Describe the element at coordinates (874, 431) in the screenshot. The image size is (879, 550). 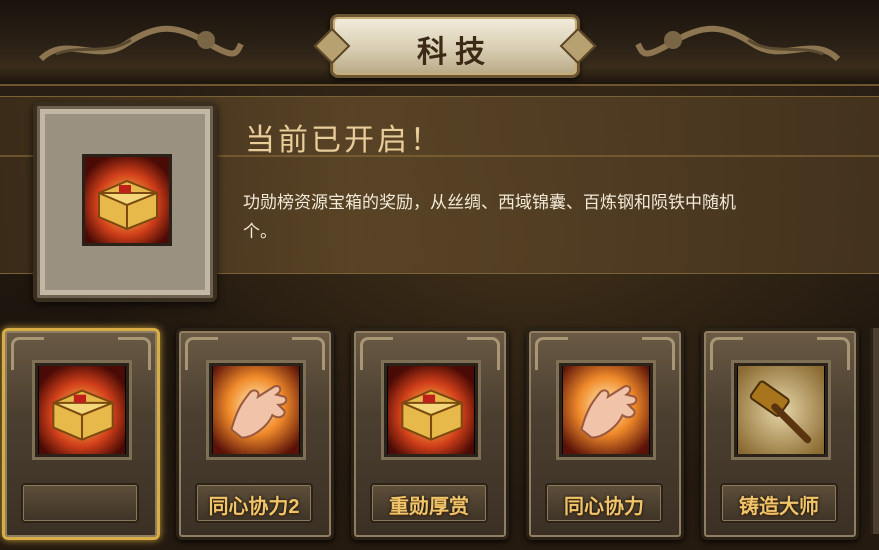
I see `tech-card-partial` at that location.